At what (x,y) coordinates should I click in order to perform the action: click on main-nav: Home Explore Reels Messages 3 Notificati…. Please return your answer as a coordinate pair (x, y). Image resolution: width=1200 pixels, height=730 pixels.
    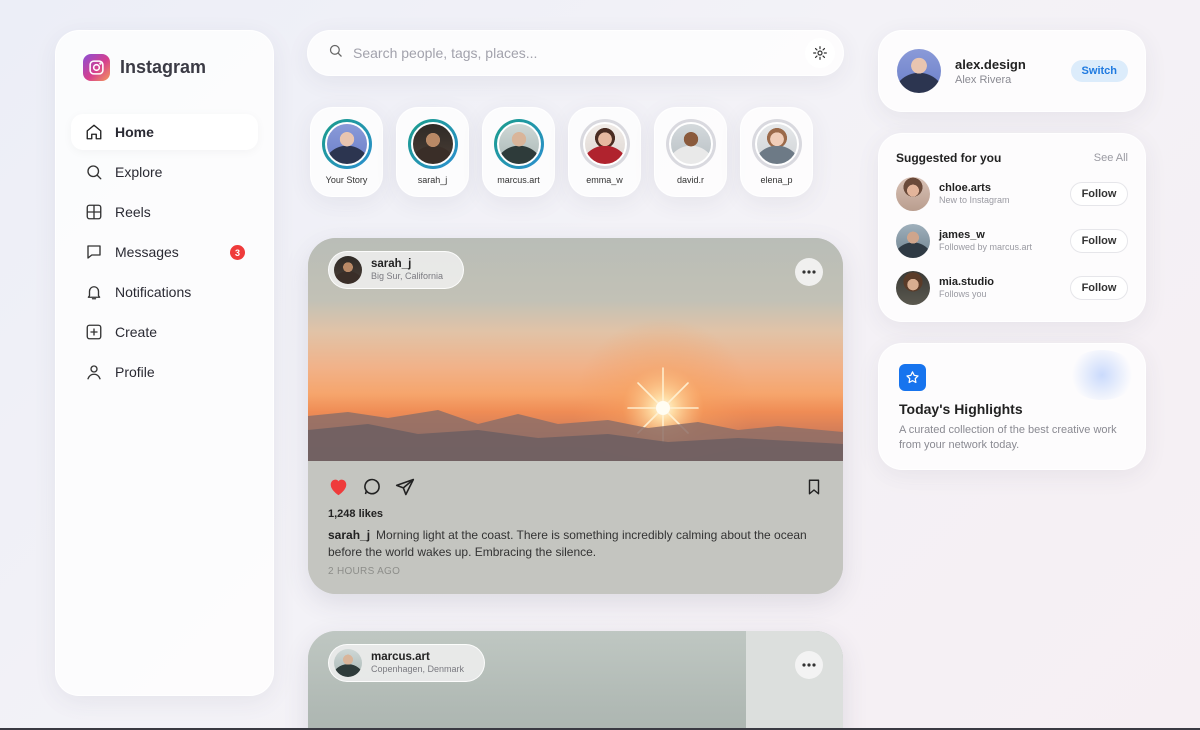
    Looking at the image, I should click on (164, 252).